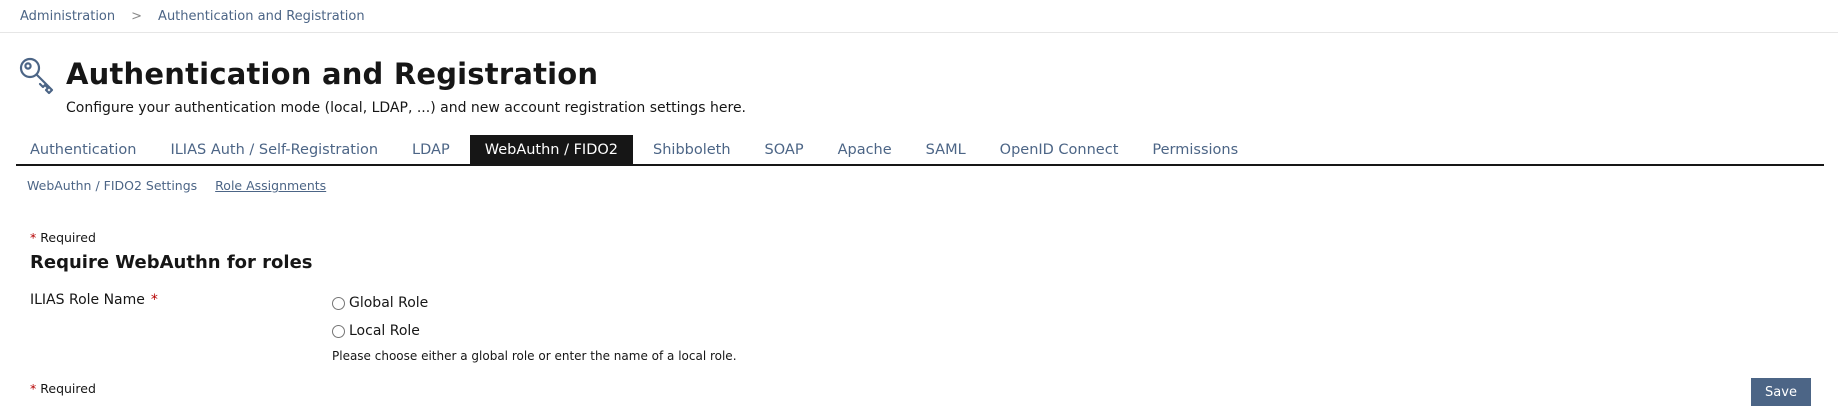 Image resolution: width=1838 pixels, height=420 pixels. What do you see at coordinates (67, 16) in the screenshot?
I see `breadcrumb-item-administration: Administration` at bounding box center [67, 16].